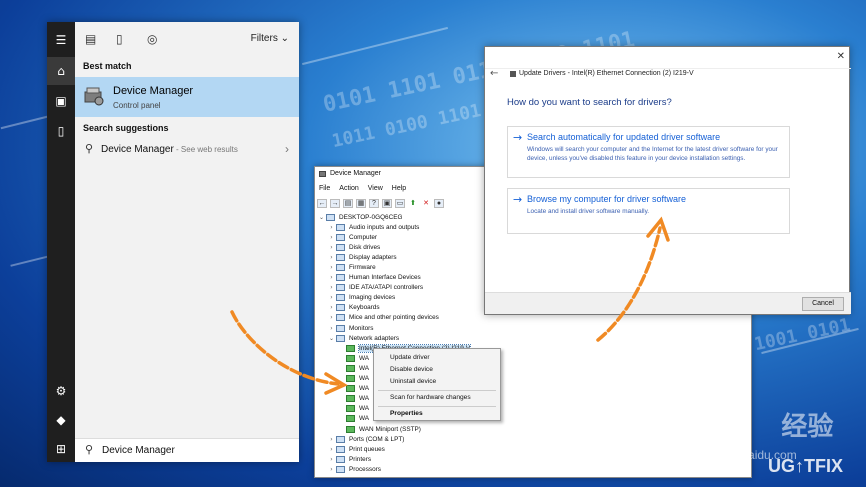  I want to click on best-match-title: Device Manager, so click(153, 91).